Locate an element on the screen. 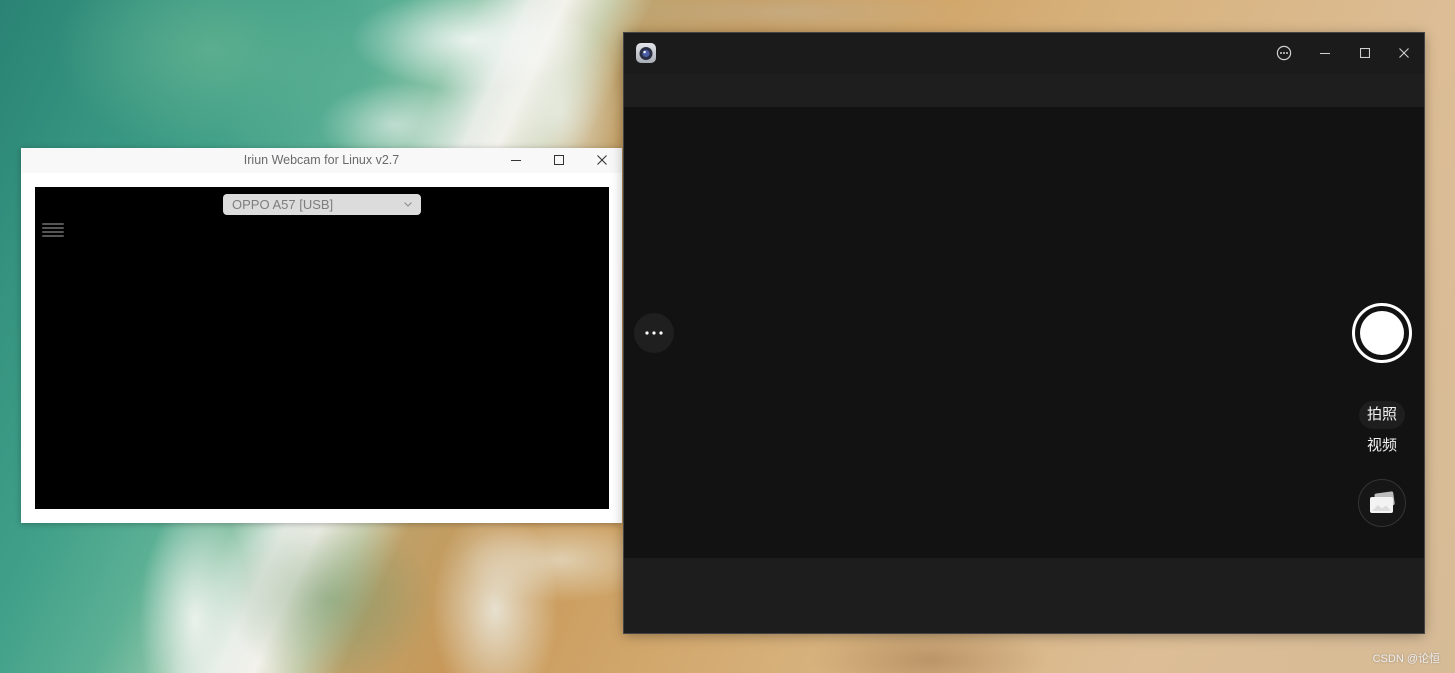 The image size is (1455, 673). more-options-button is located at coordinates (654, 333).